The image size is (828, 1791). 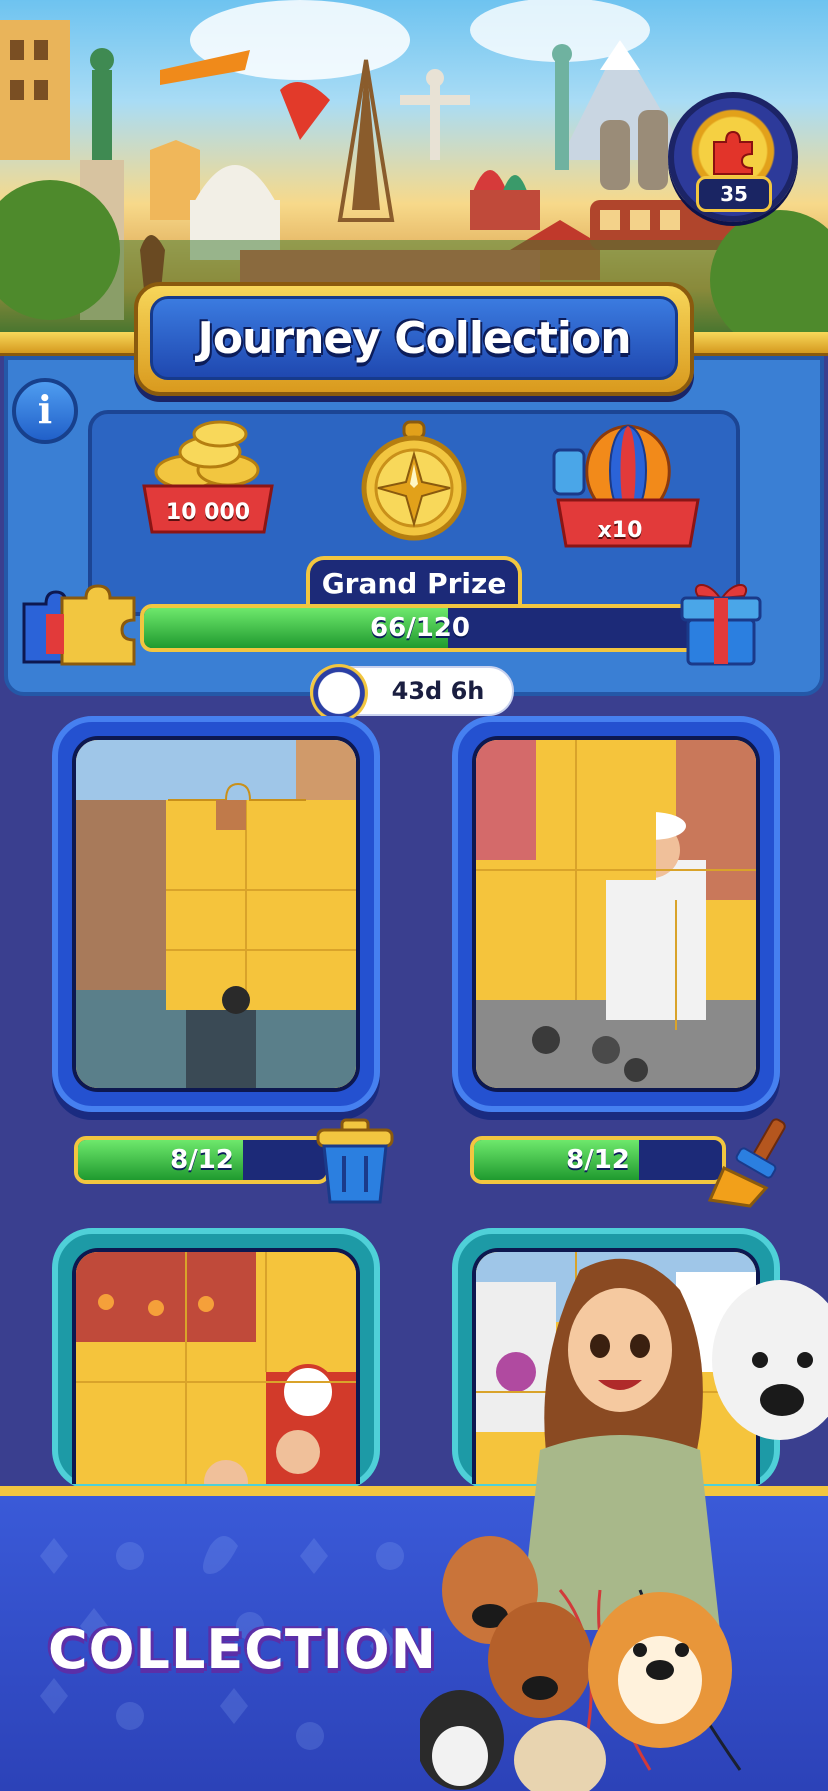 I want to click on page-title: Journey Collection, so click(x=414, y=338).